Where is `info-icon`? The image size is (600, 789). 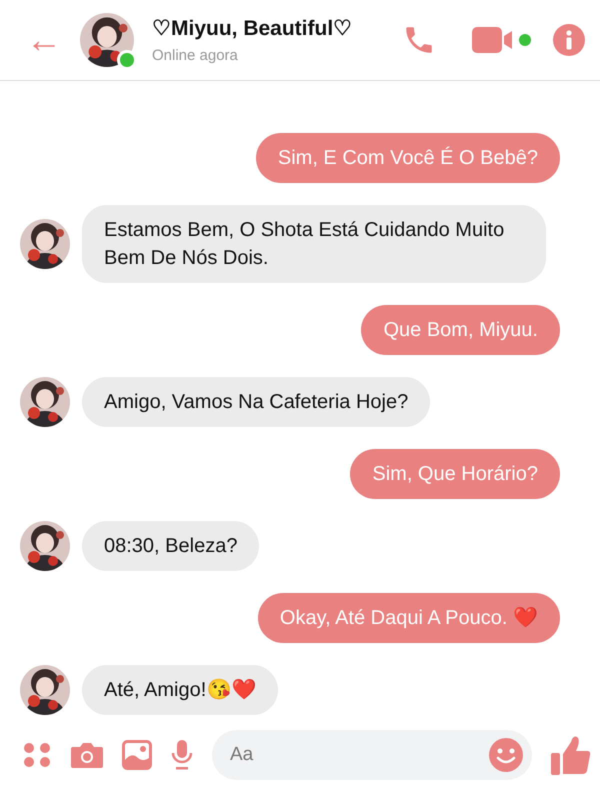 info-icon is located at coordinates (569, 40).